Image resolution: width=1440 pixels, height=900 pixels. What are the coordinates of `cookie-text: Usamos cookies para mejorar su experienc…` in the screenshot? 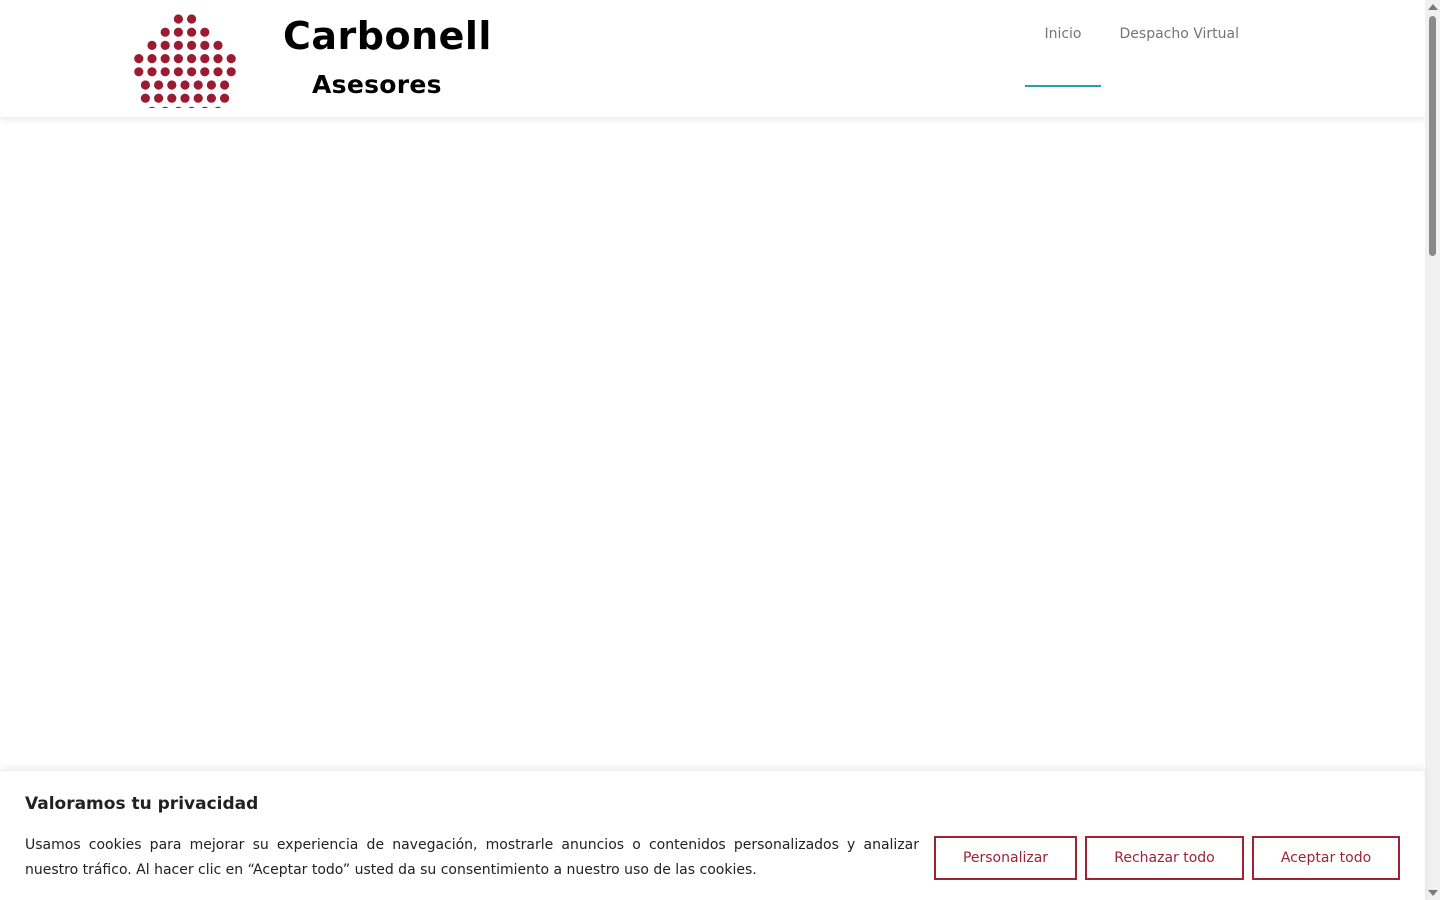 It's located at (472, 857).